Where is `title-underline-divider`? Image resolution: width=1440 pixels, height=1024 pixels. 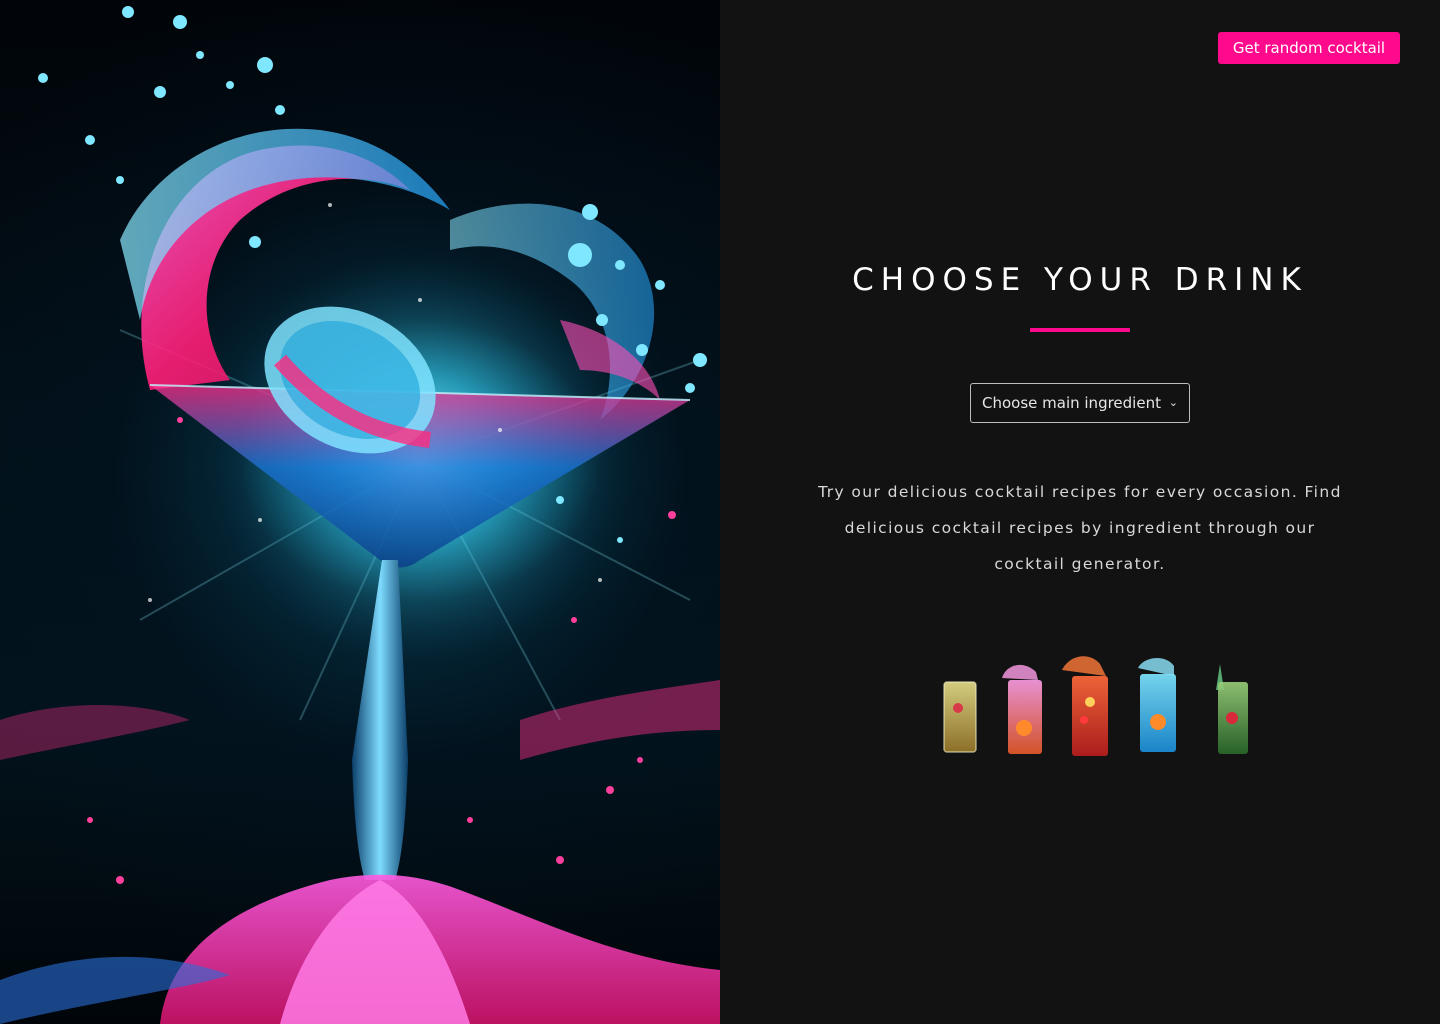
title-underline-divider is located at coordinates (1080, 330).